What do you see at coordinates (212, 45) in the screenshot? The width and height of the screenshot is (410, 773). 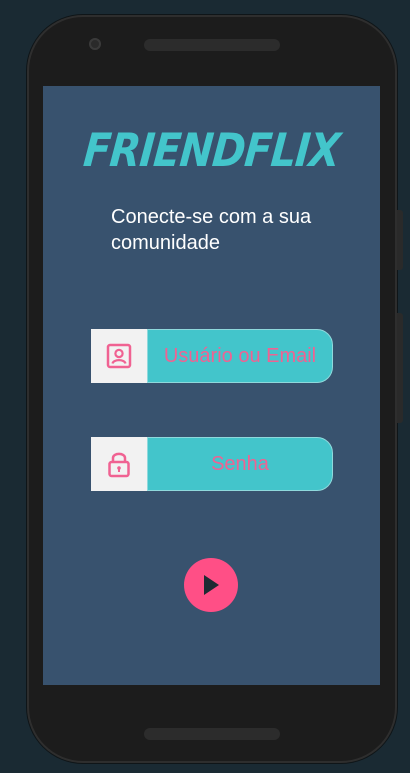 I see `top-speaker` at bounding box center [212, 45].